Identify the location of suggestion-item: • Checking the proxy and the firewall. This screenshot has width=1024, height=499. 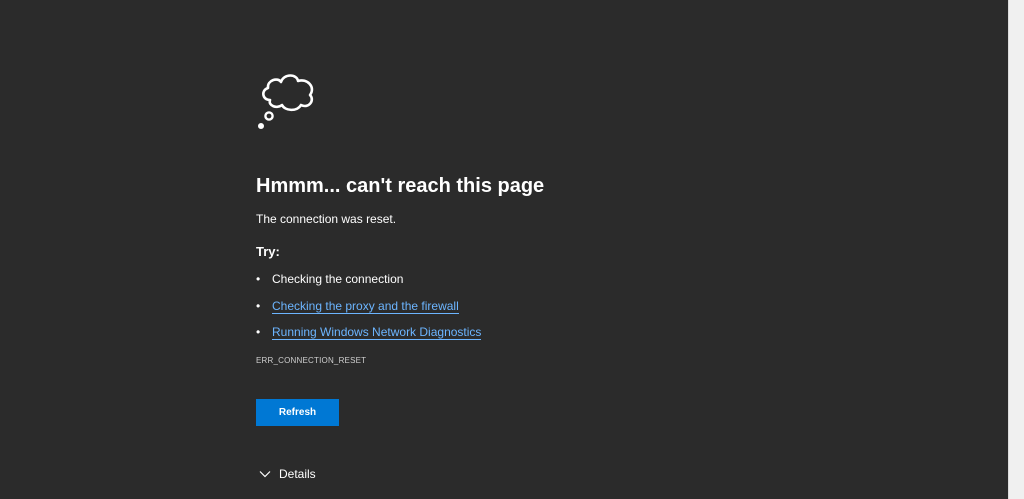
(536, 306).